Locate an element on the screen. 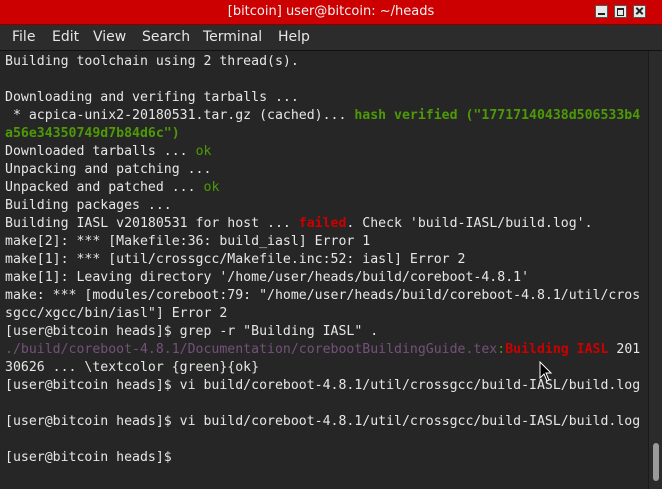 This screenshot has height=489, width=662. menu-terminal: Terminal is located at coordinates (232, 37).